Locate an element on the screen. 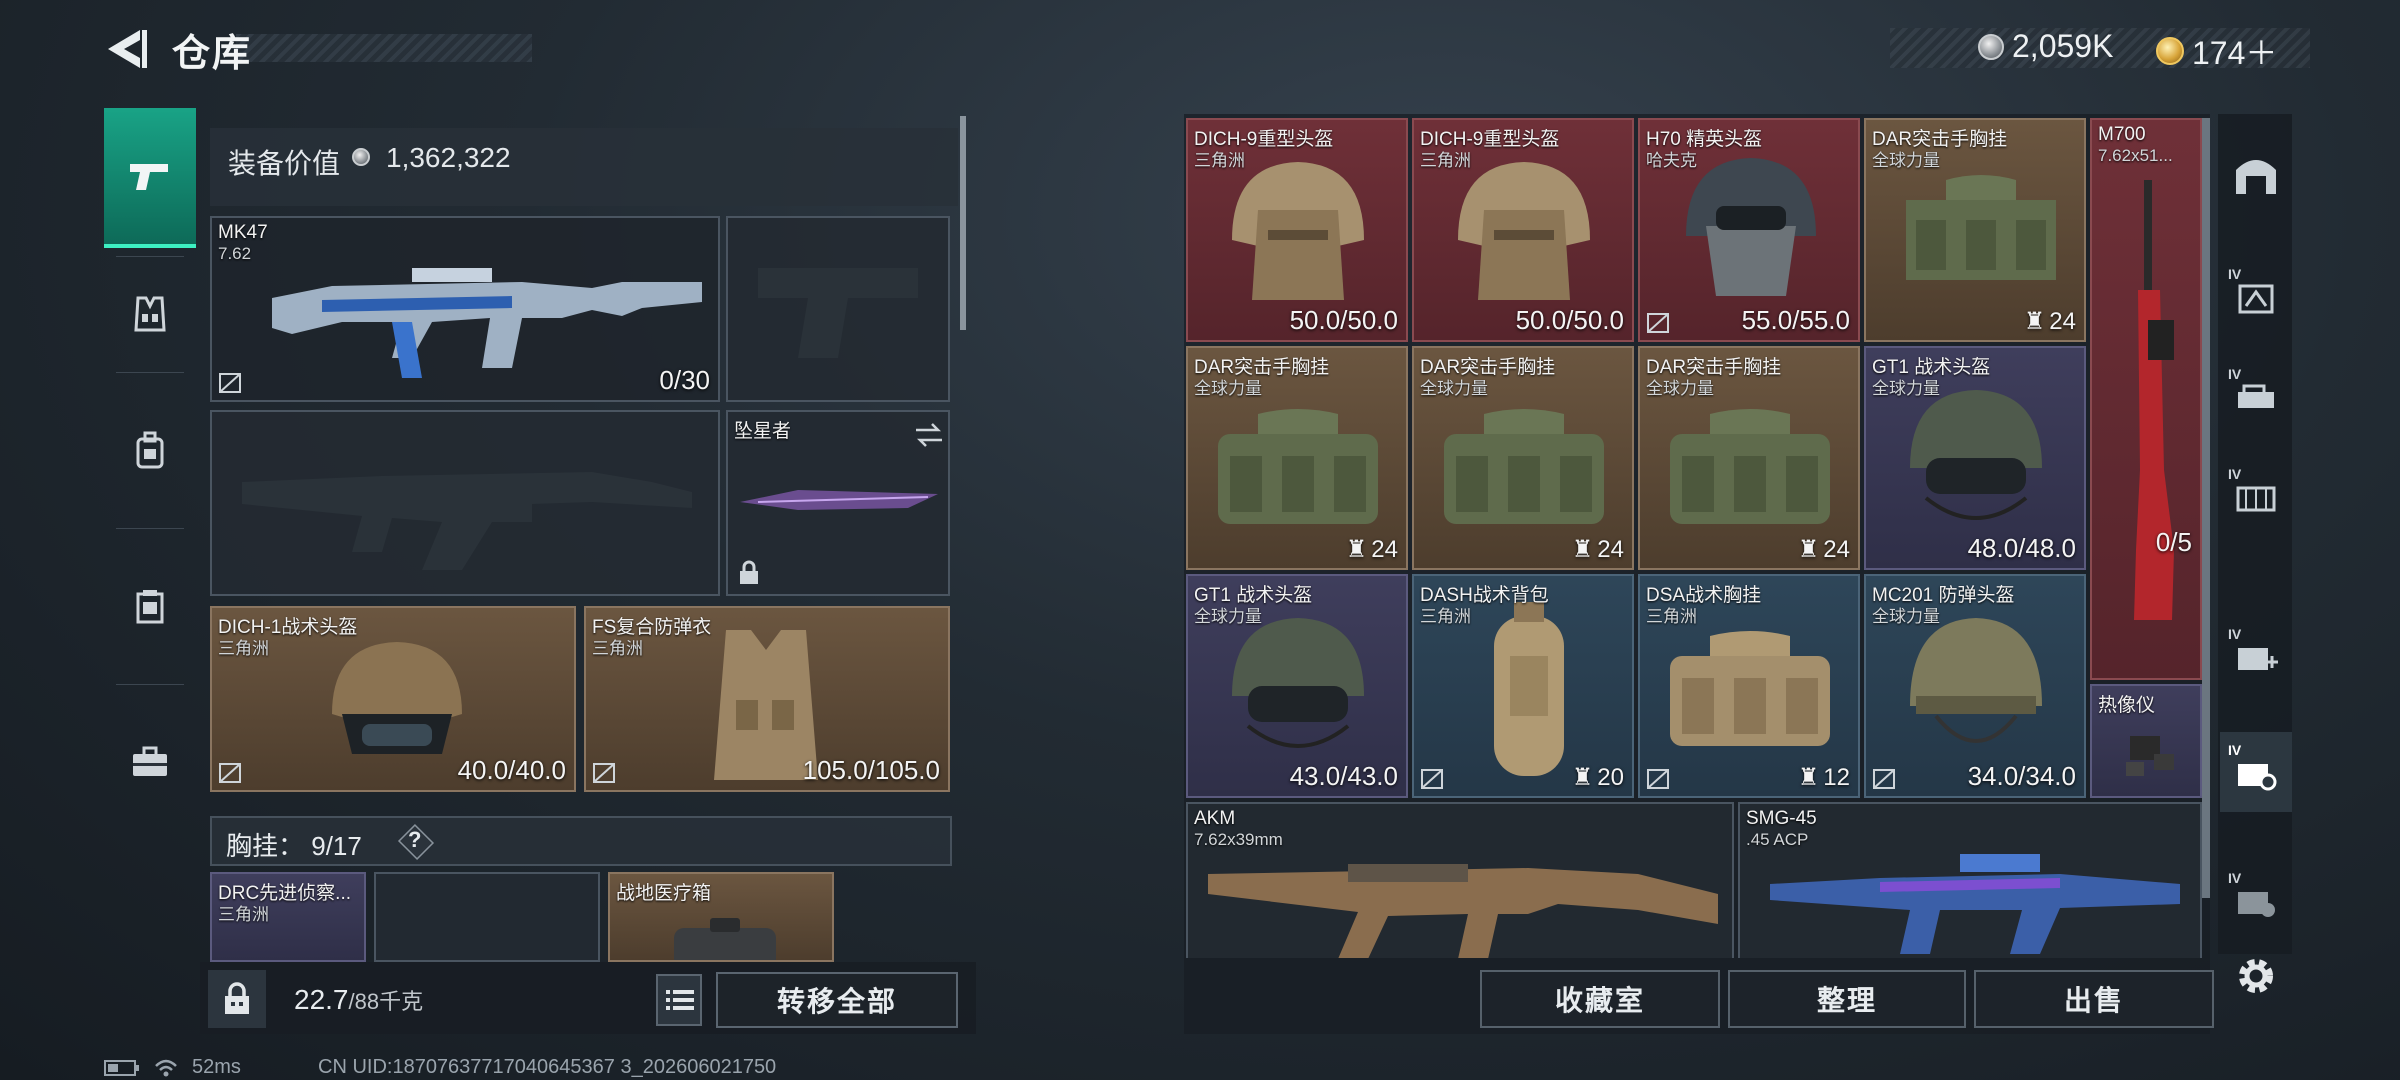 Image resolution: width=2400 pixels, height=1080 pixels. ping-value: 52ms is located at coordinates (216, 1067).